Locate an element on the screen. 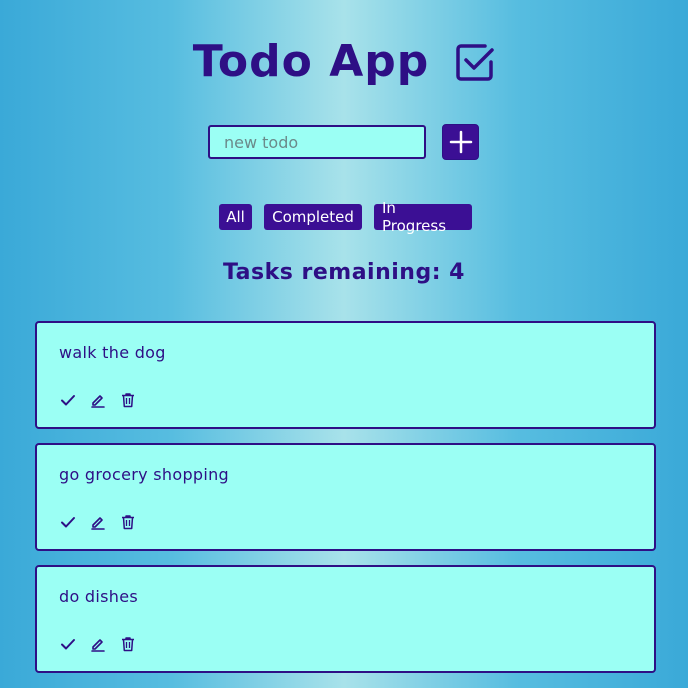  plus-icon is located at coordinates (460, 142).